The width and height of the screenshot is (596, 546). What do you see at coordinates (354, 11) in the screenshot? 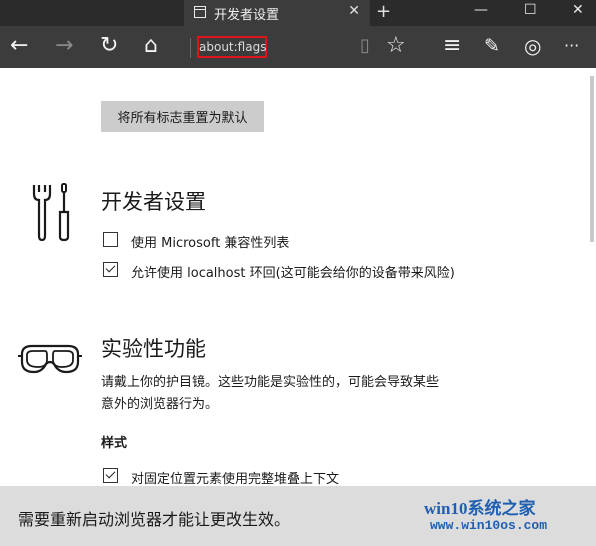
I see `tab-close-icon: ✕` at bounding box center [354, 11].